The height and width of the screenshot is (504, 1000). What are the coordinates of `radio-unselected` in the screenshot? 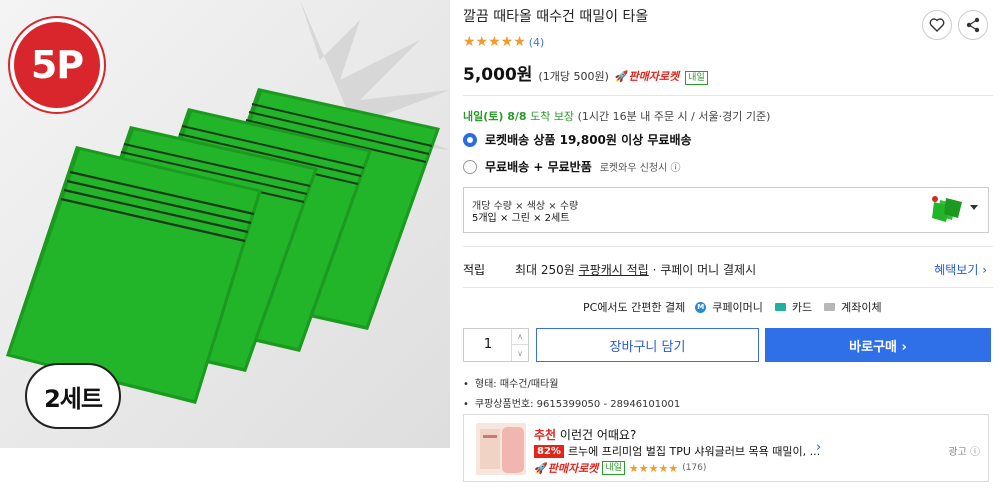 It's located at (470, 166).